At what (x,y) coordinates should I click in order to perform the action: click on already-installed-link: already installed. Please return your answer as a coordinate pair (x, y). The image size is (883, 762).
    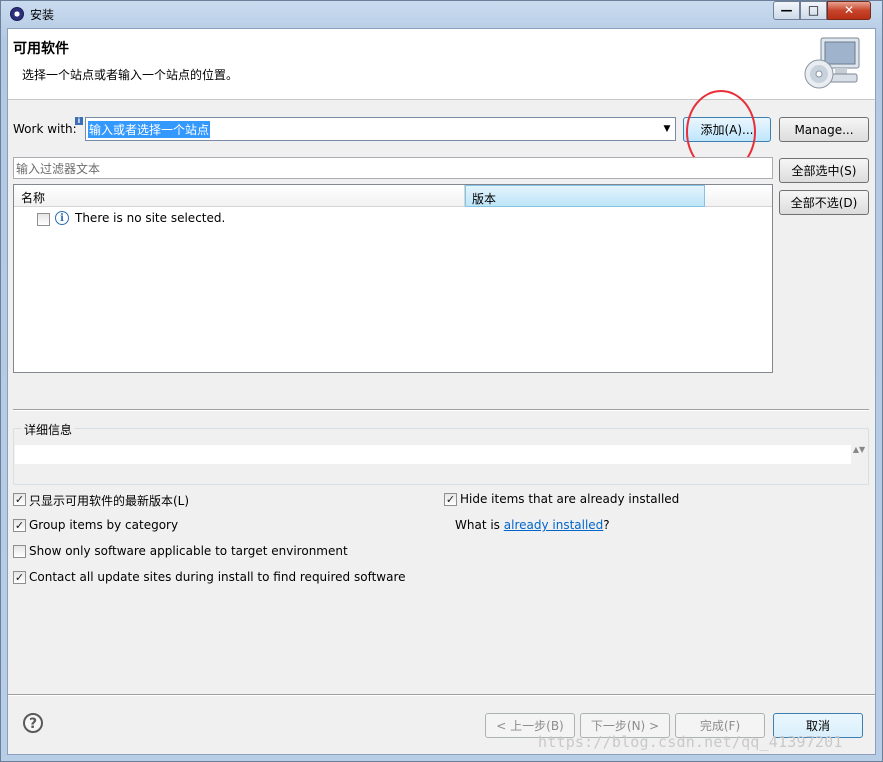
    Looking at the image, I should click on (554, 525).